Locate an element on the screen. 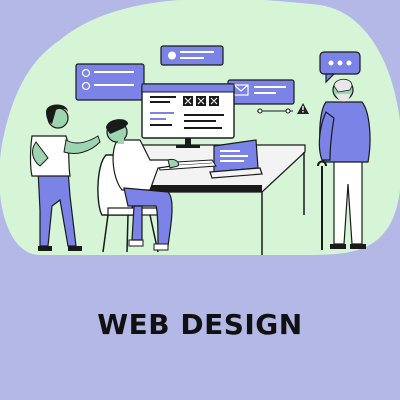  floating-card-mail is located at coordinates (261, 92).